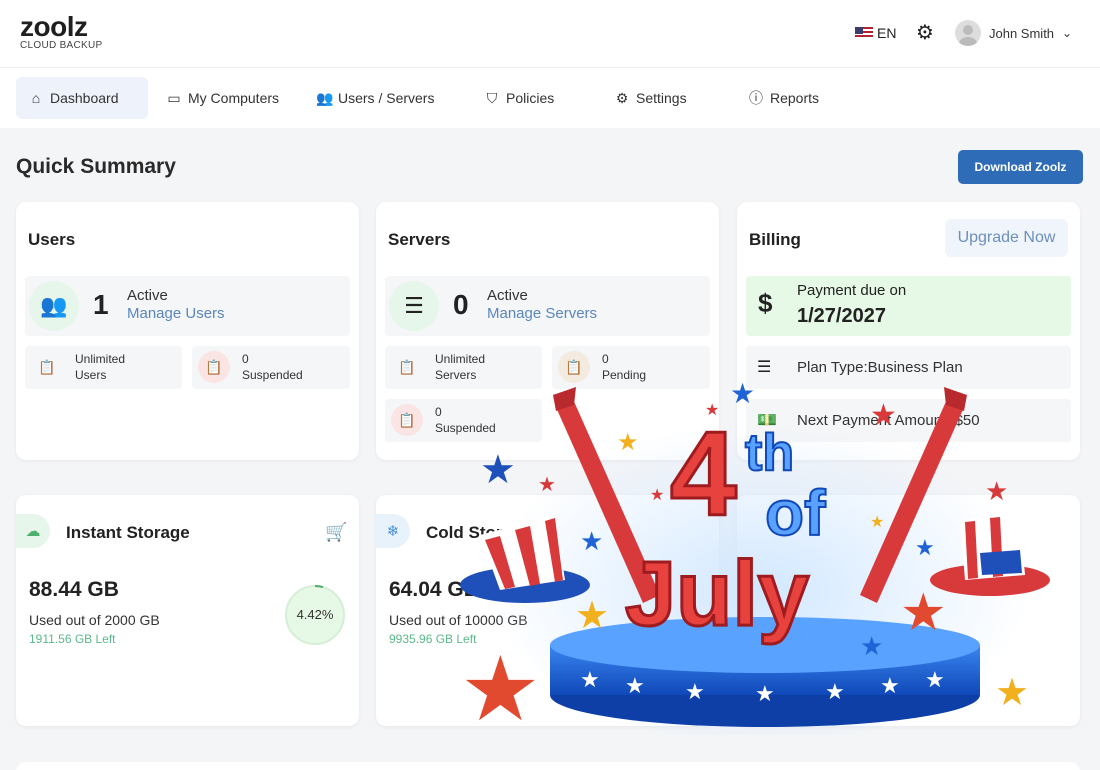  Describe the element at coordinates (272, 375) in the screenshot. I see `suspended-label: Suspended` at that location.